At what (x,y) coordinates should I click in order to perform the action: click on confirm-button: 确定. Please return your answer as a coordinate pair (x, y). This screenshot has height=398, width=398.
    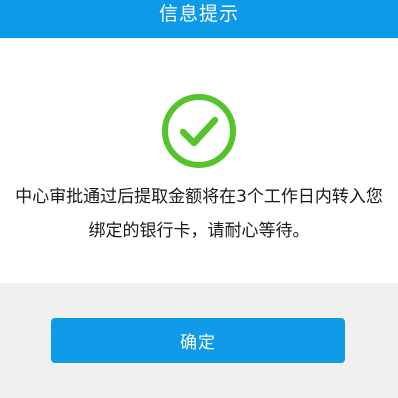
    Looking at the image, I should click on (198, 340).